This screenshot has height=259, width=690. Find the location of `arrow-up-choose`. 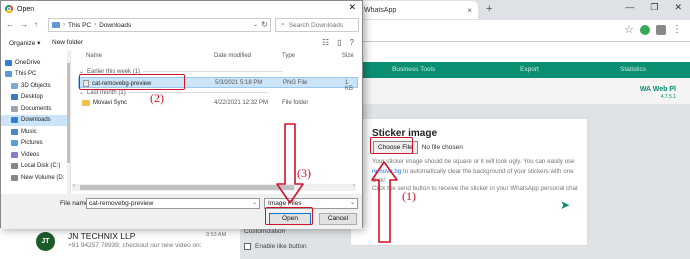

arrow-up-choose is located at coordinates (384, 202).